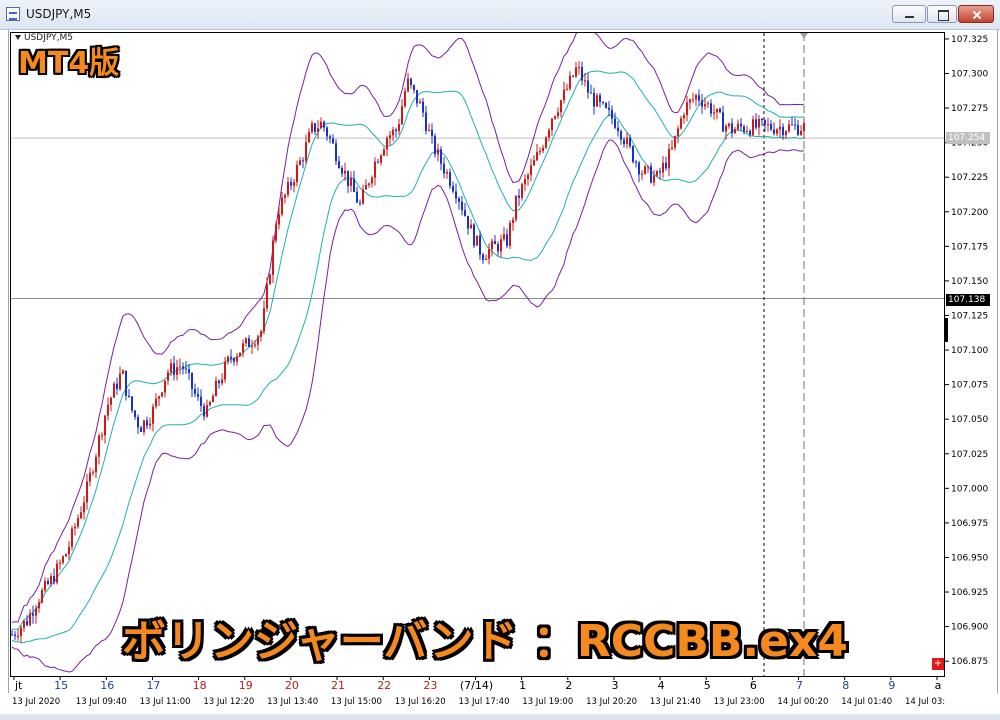 Image resolution: width=1000 pixels, height=720 pixels. Describe the element at coordinates (799, 685) in the screenshot. I see `time-hour-label: 7` at that location.